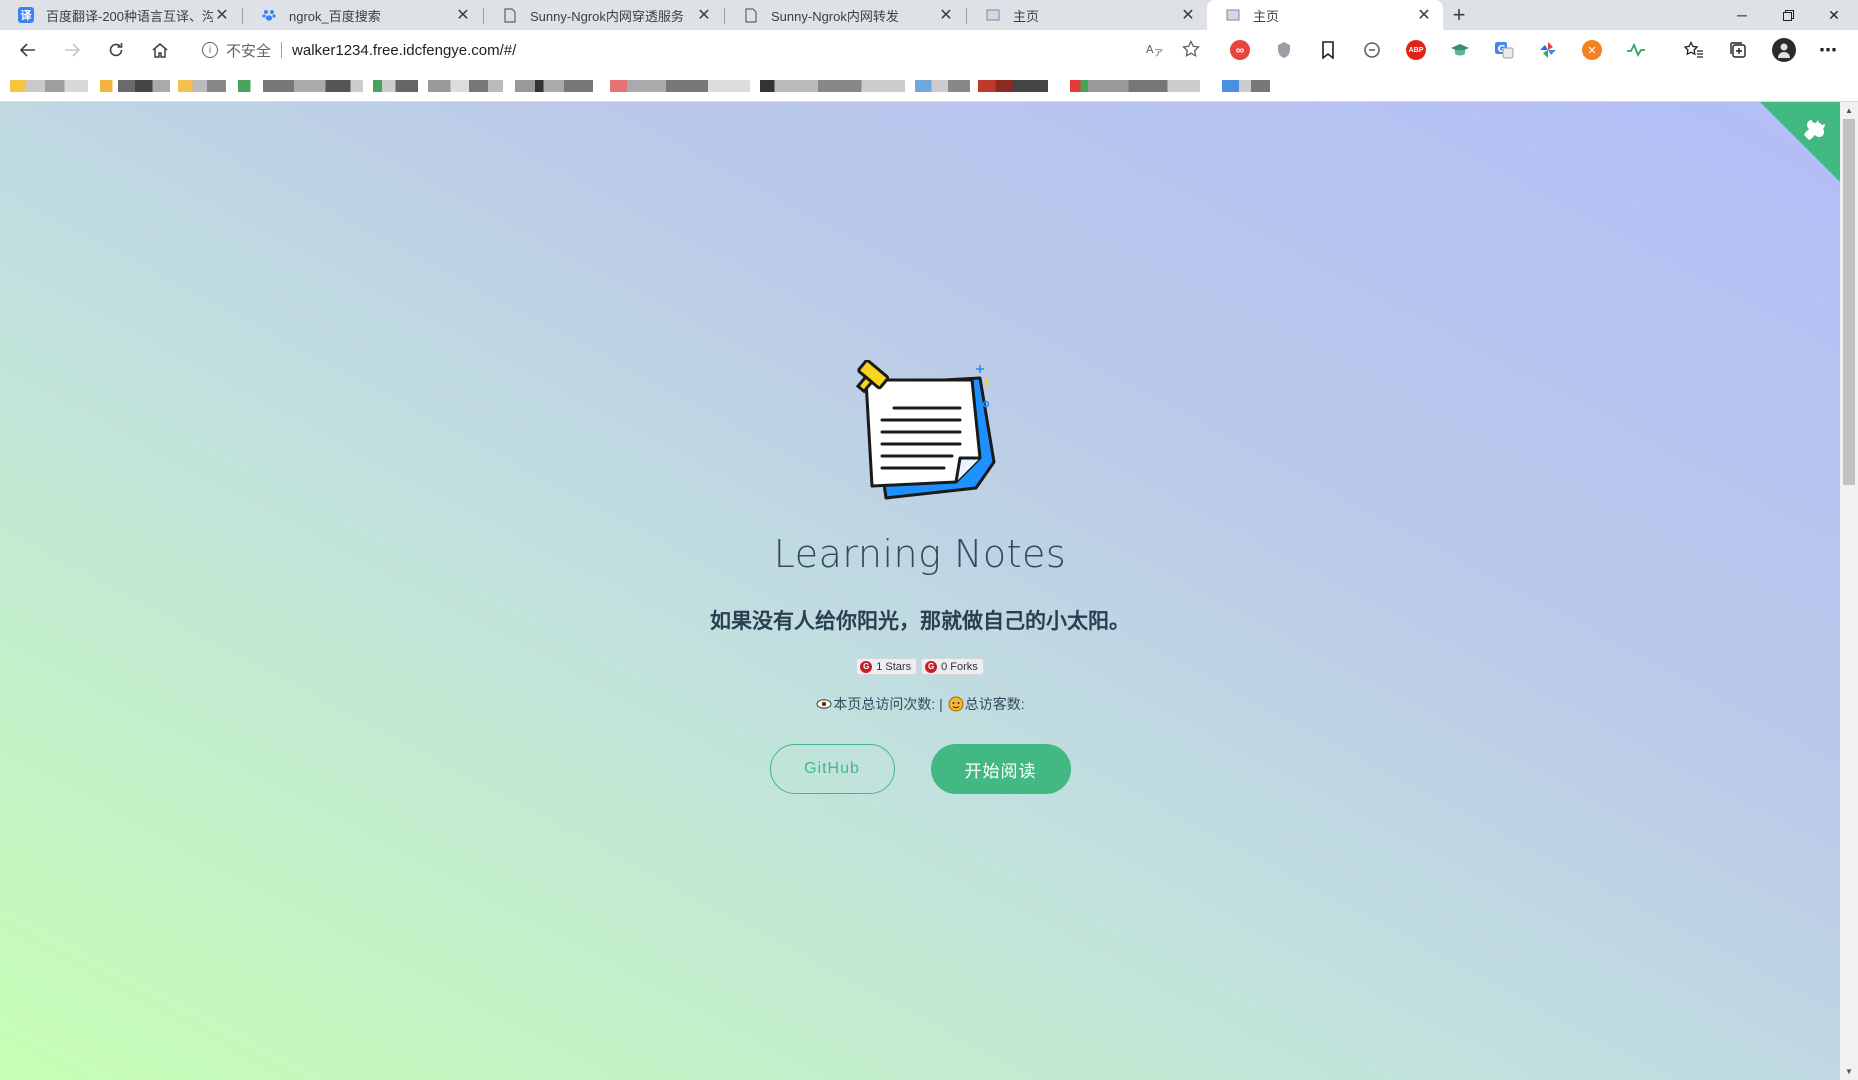  Describe the element at coordinates (1592, 50) in the screenshot. I see `orange-x-icon: ✕` at that location.